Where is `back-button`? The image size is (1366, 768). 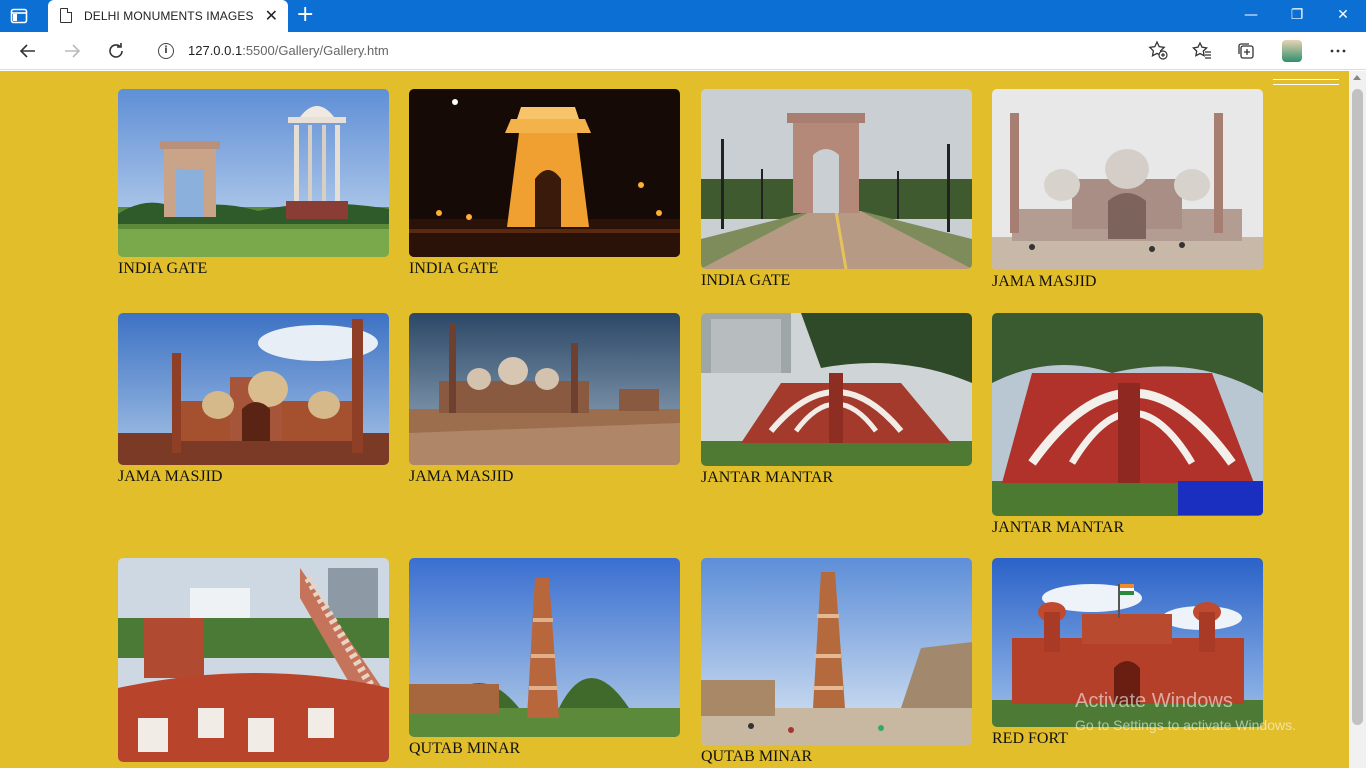
back-button is located at coordinates (28, 51).